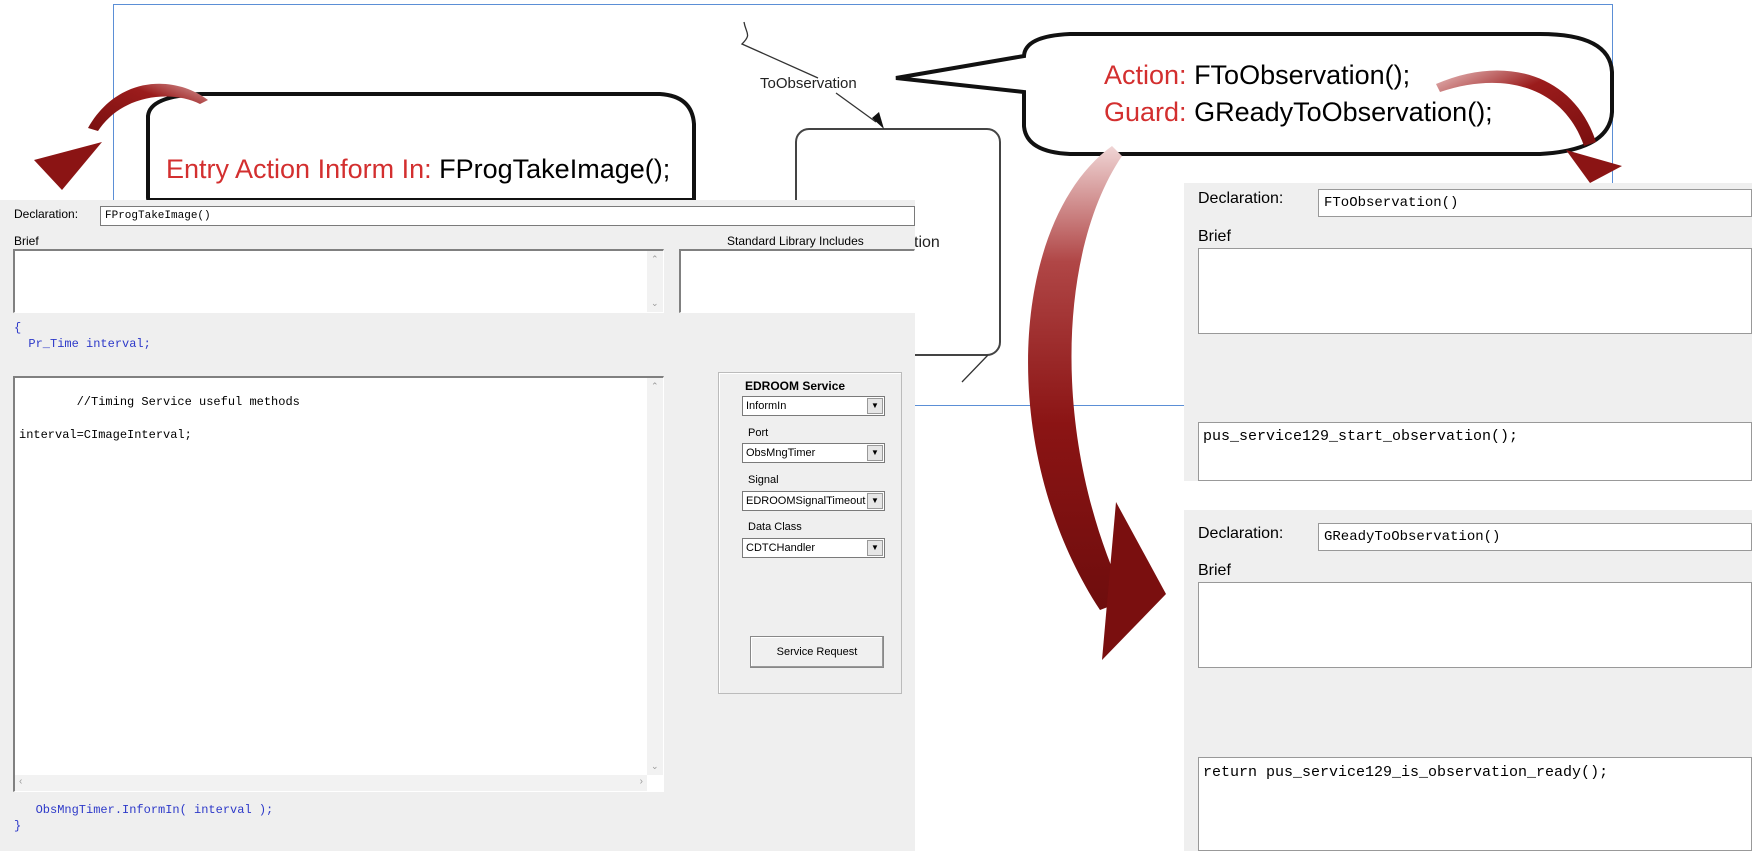 The height and width of the screenshot is (851, 1752). What do you see at coordinates (121, 136) in the screenshot?
I see `arrow-to-entry-dialog` at bounding box center [121, 136].